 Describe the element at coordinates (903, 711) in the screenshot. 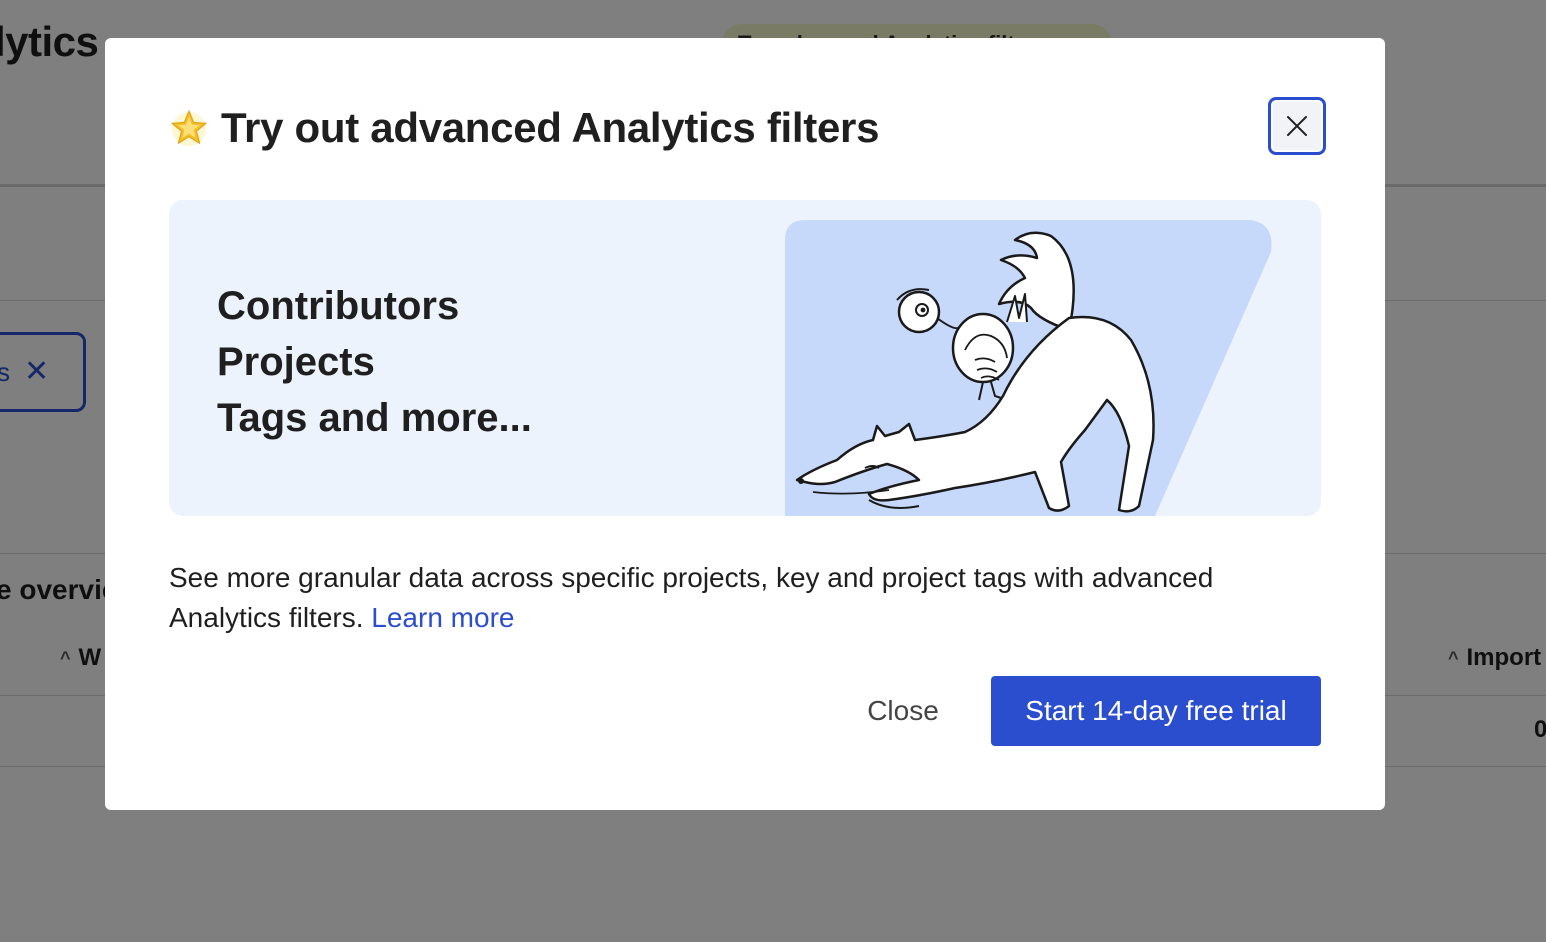

I see `close-button: Close` at that location.